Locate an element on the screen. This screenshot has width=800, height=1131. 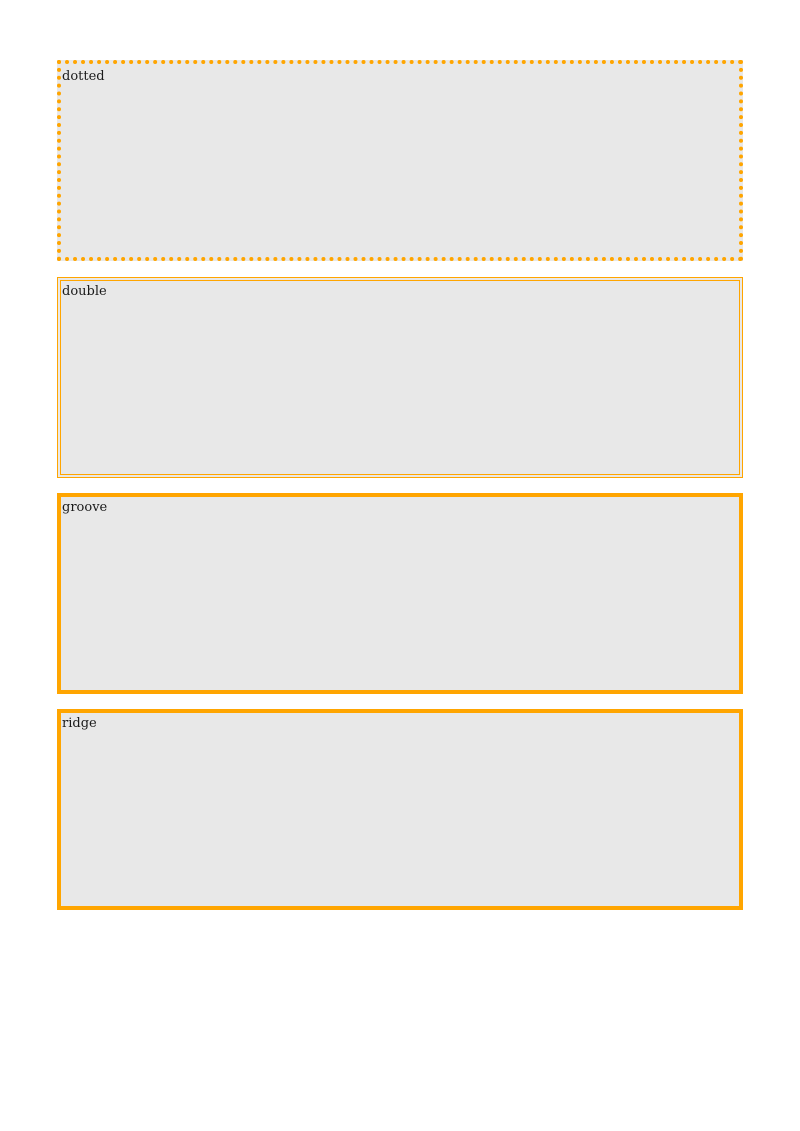
box-label: dotted is located at coordinates (83, 76).